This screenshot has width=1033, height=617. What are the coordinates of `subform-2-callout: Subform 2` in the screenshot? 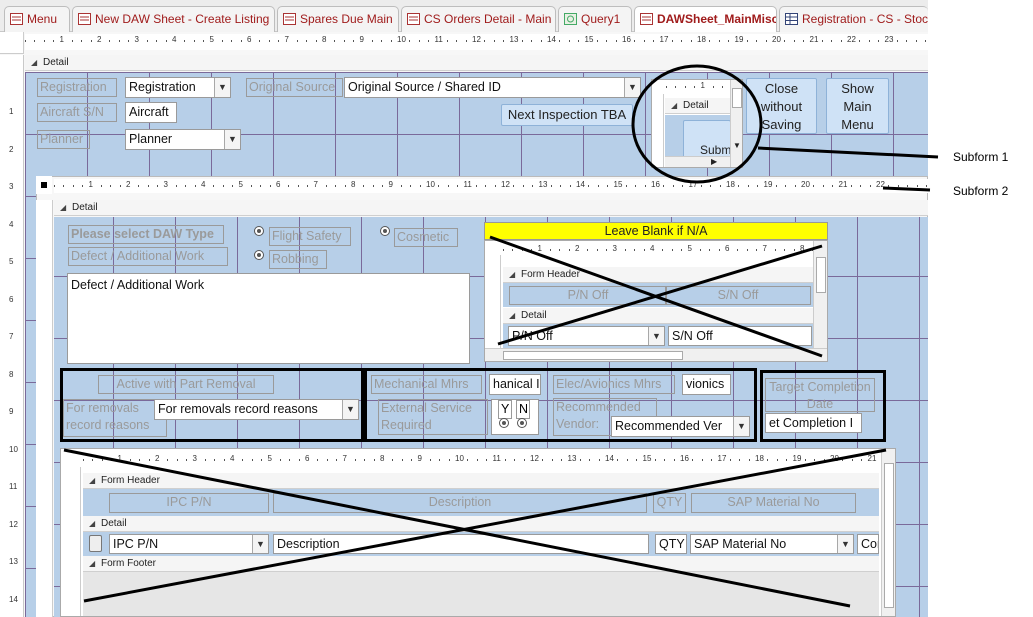 It's located at (981, 191).